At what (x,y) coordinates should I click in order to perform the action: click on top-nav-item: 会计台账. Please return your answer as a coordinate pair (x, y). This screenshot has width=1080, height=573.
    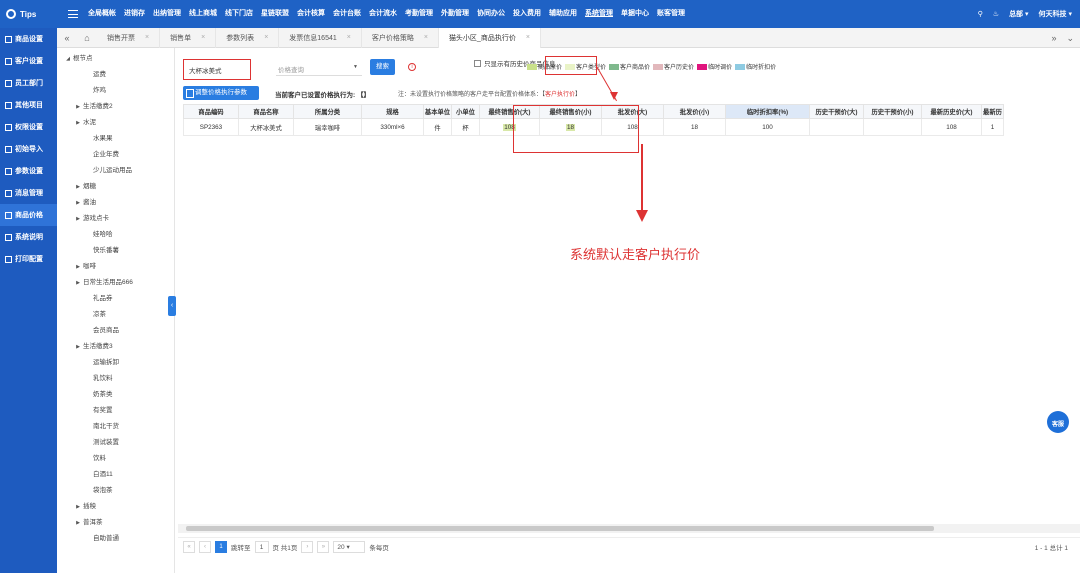
    Looking at the image, I should click on (347, 14).